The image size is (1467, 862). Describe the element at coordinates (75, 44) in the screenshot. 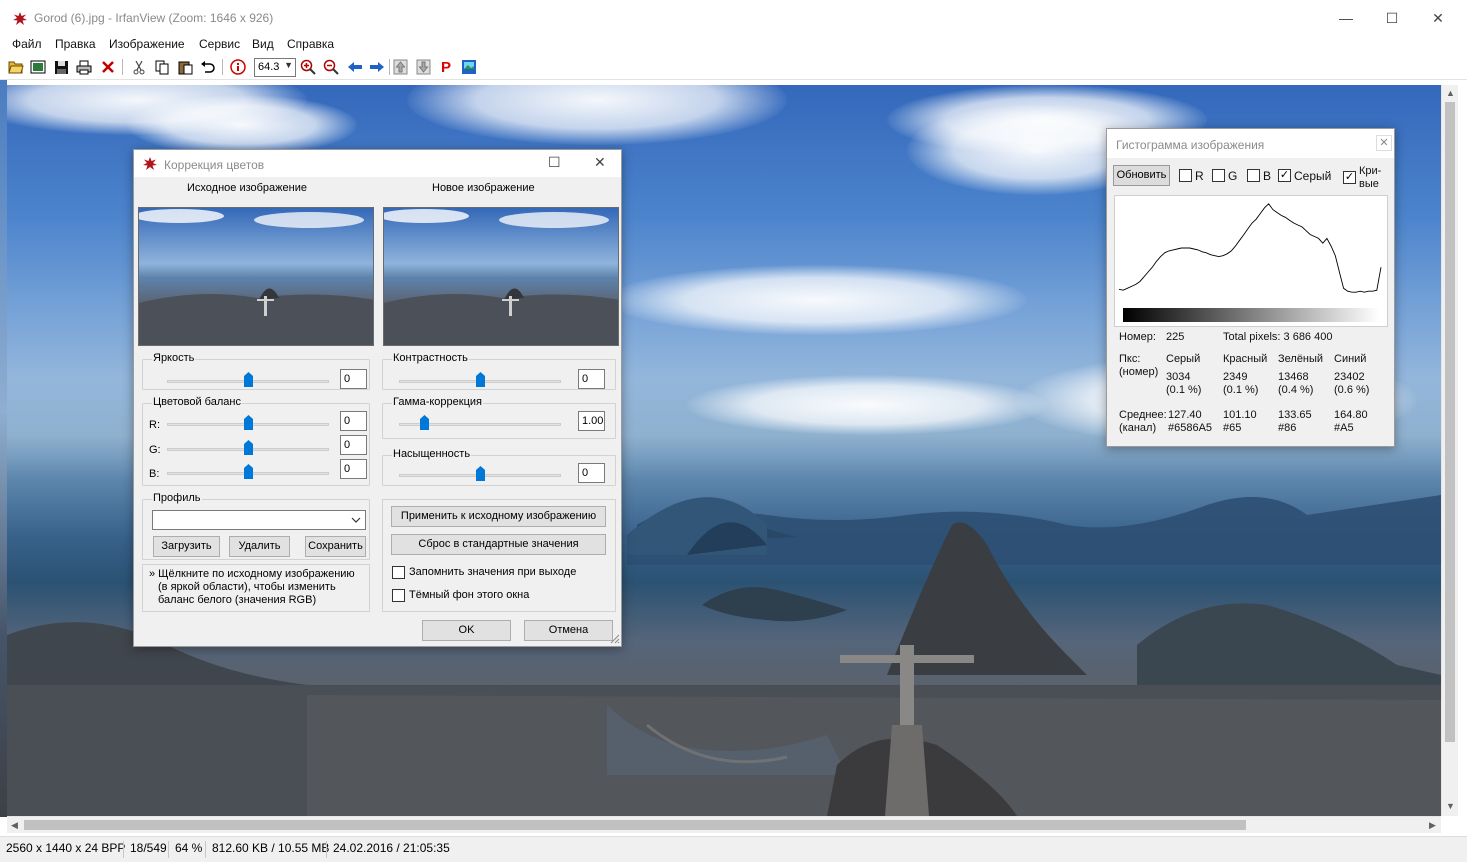

I see `menu-edit: Правка` at that location.